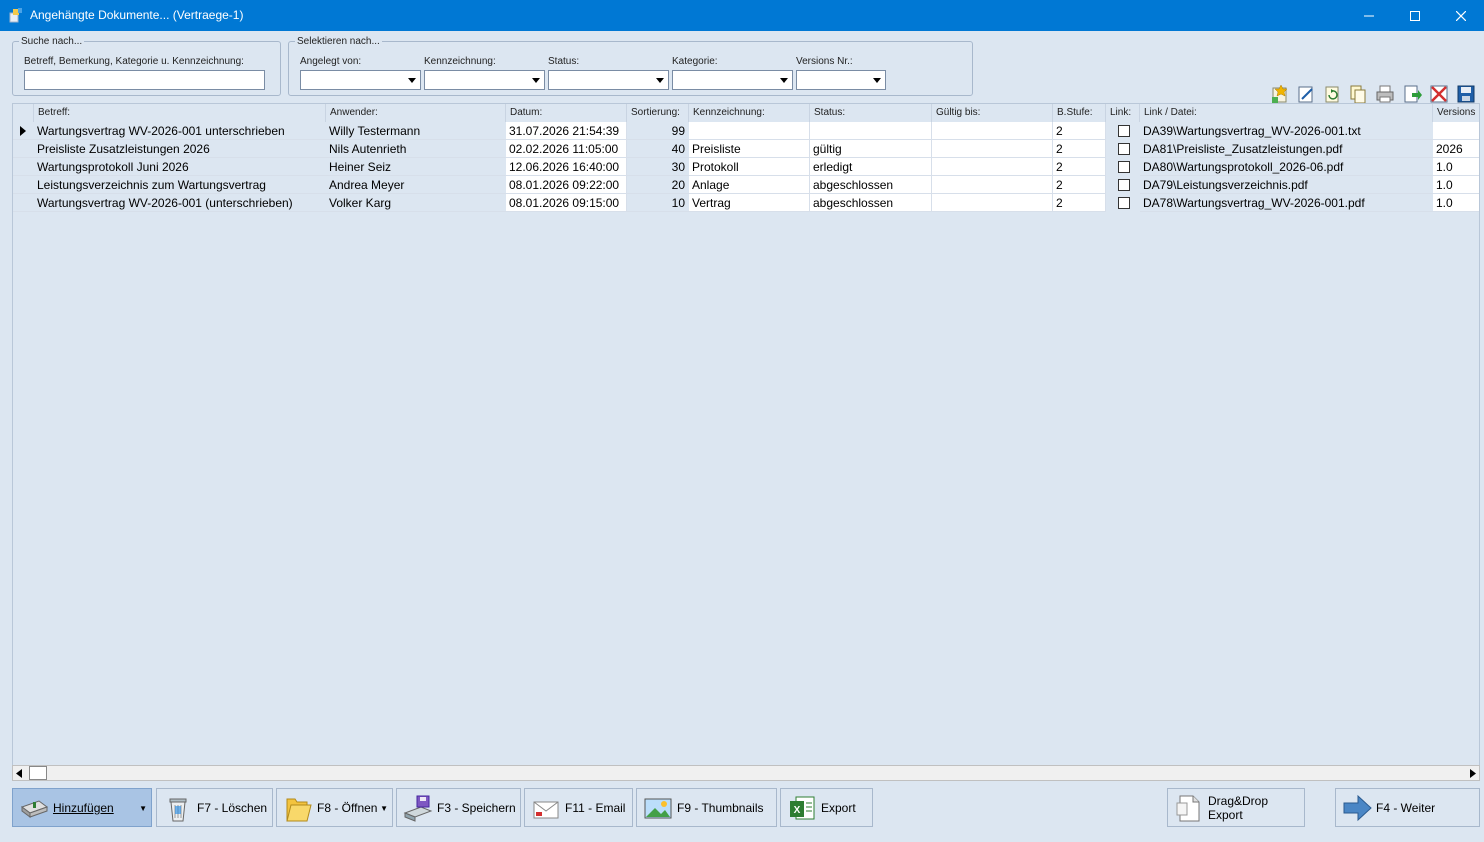 This screenshot has height=842, width=1484. I want to click on cell-sortierung: 99, so click(658, 131).